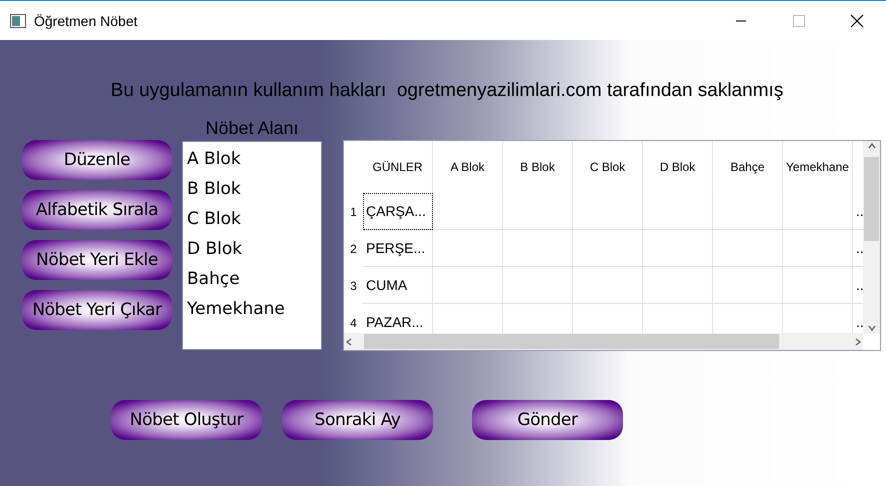 Image resolution: width=886 pixels, height=486 pixels. Describe the element at coordinates (252, 281) in the screenshot. I see `list-item: Bahçe` at that location.